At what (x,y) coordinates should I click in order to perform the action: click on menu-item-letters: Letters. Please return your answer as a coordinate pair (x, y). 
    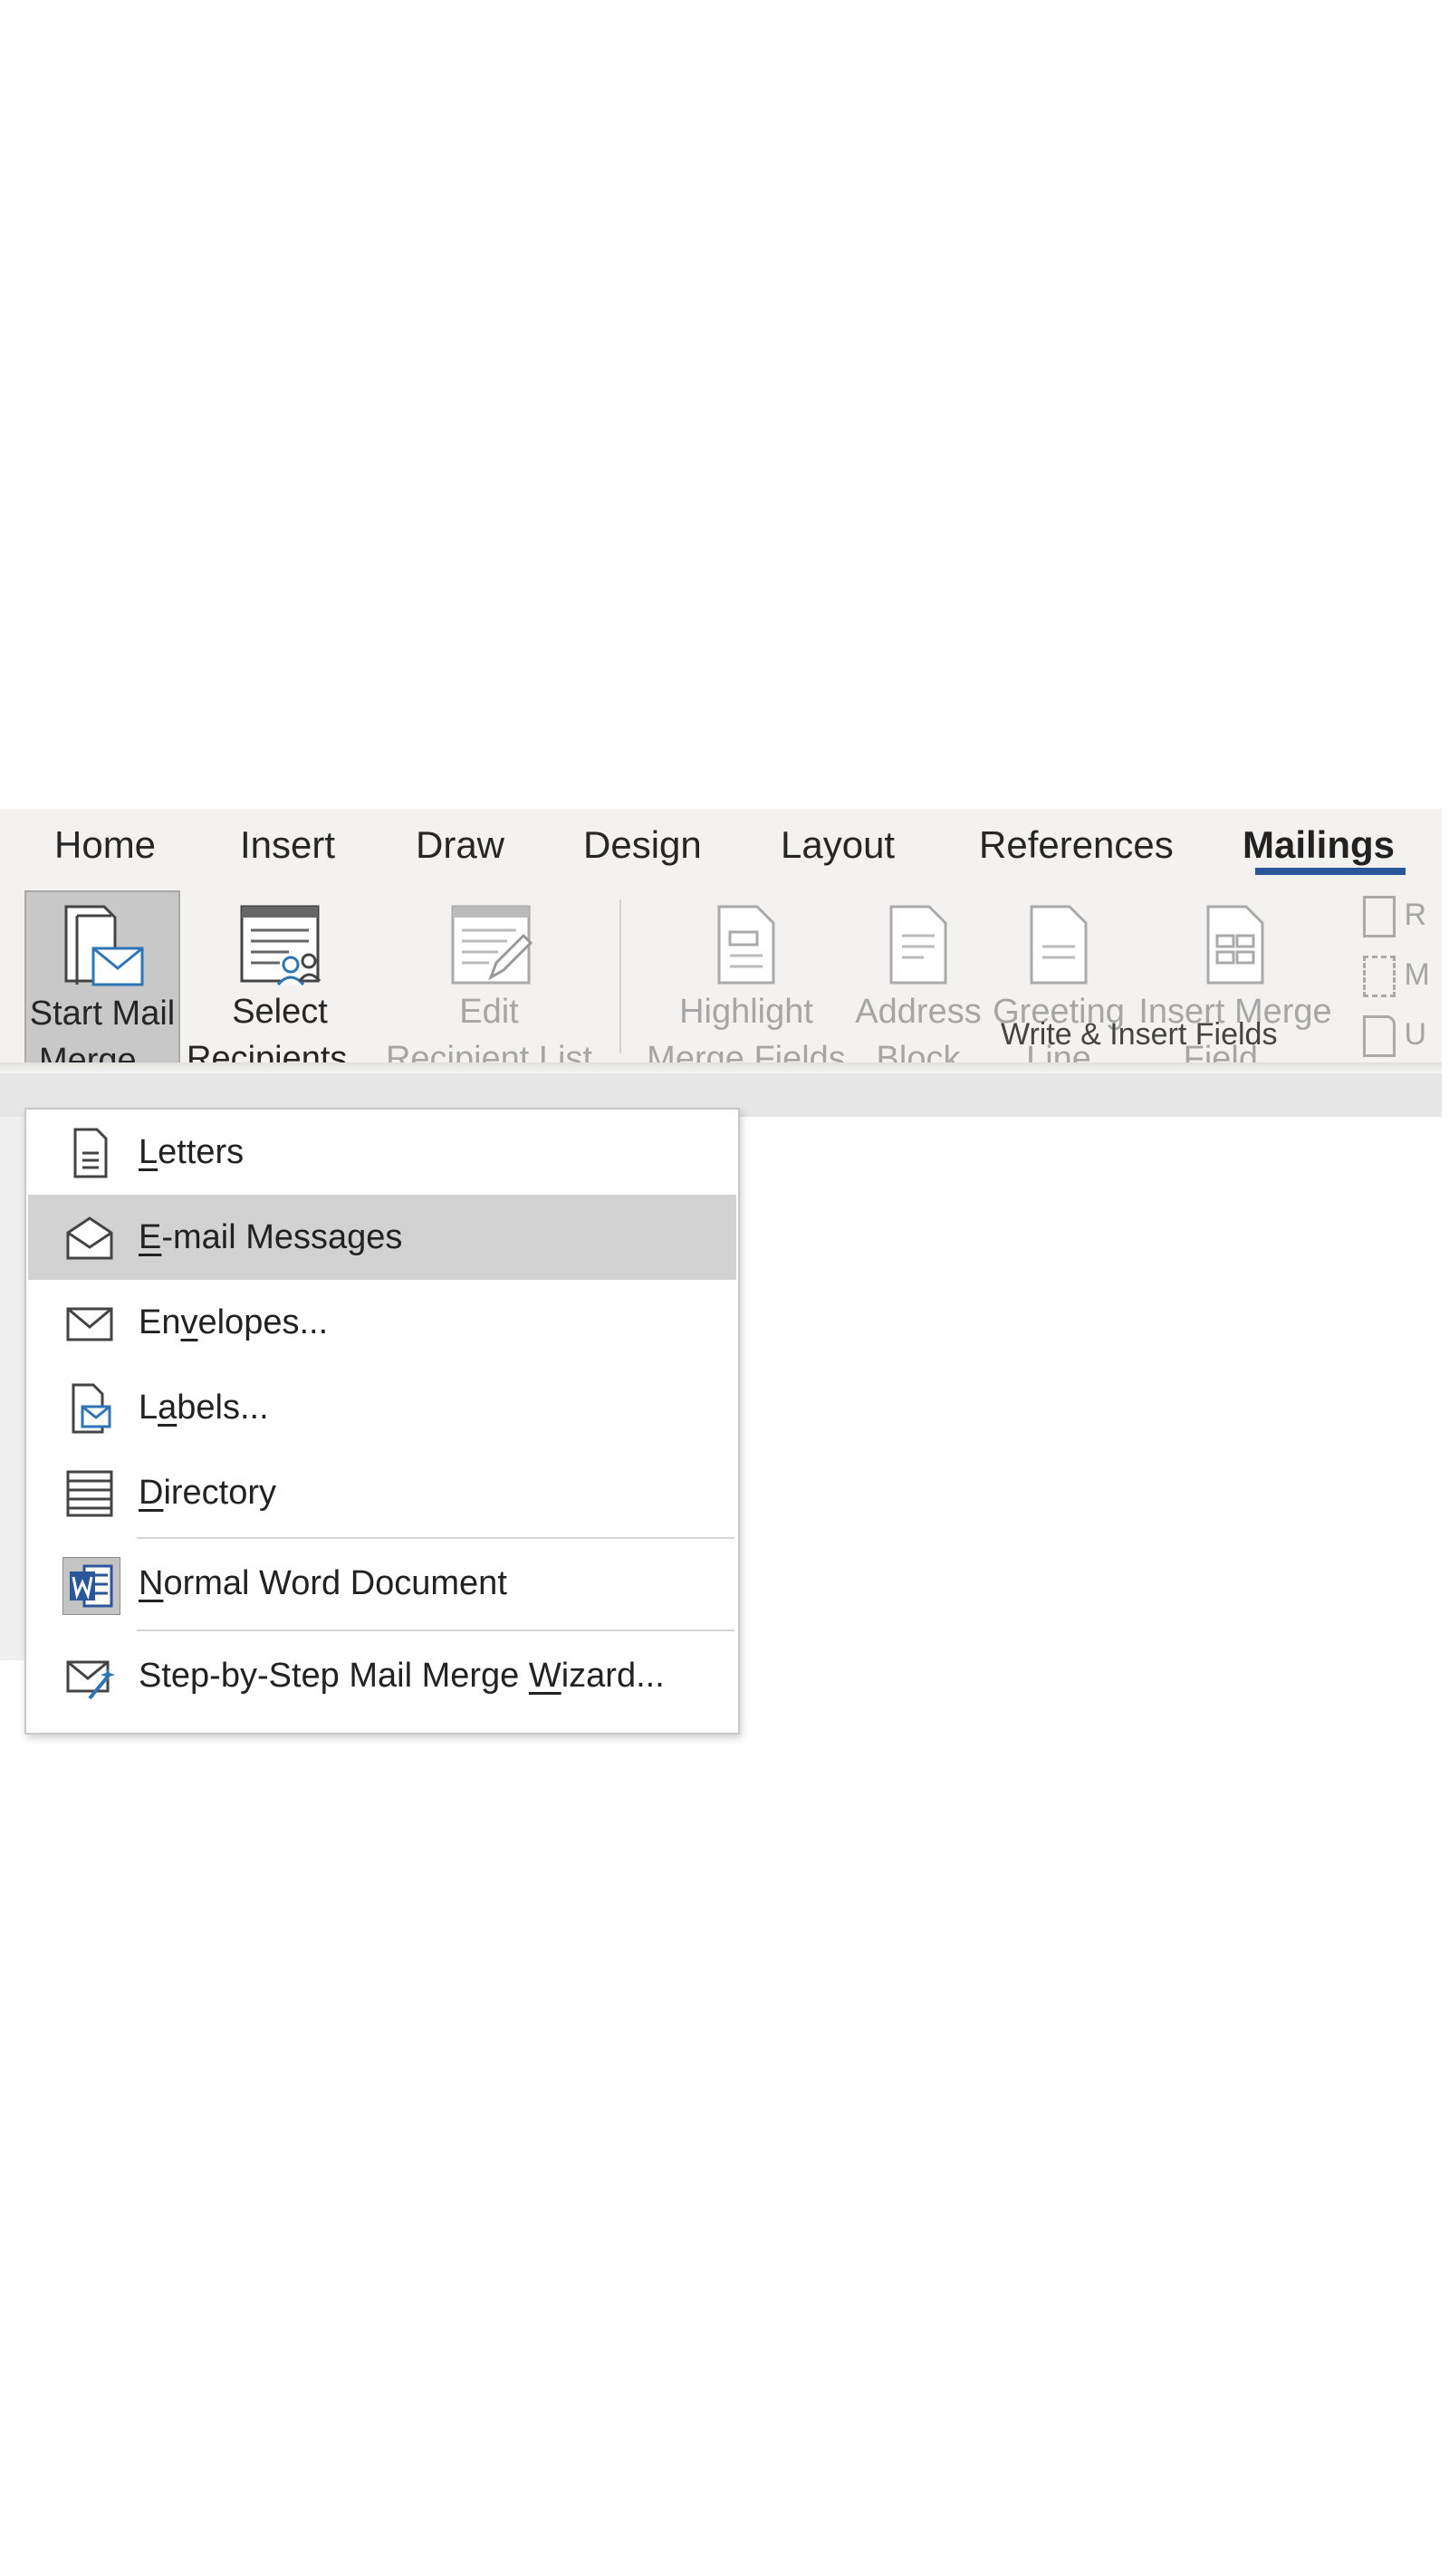
    Looking at the image, I should click on (382, 1152).